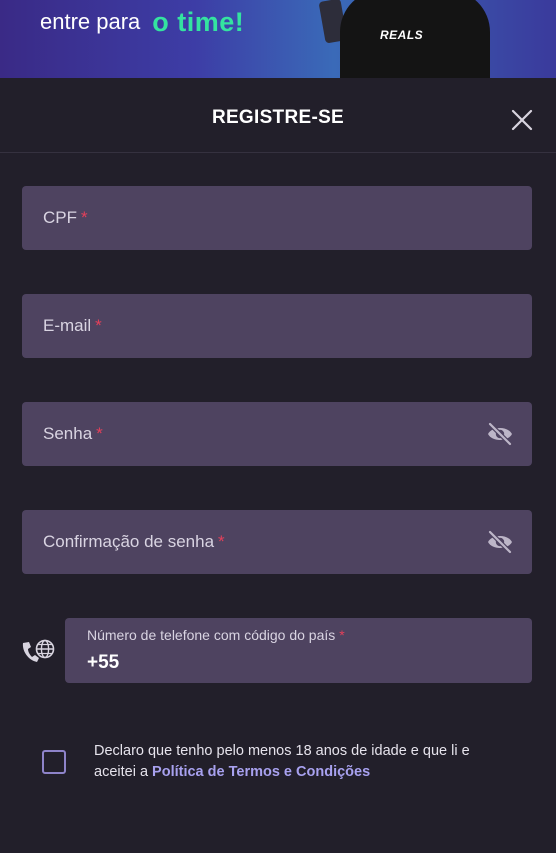  I want to click on password-field: Senha *, so click(277, 434).